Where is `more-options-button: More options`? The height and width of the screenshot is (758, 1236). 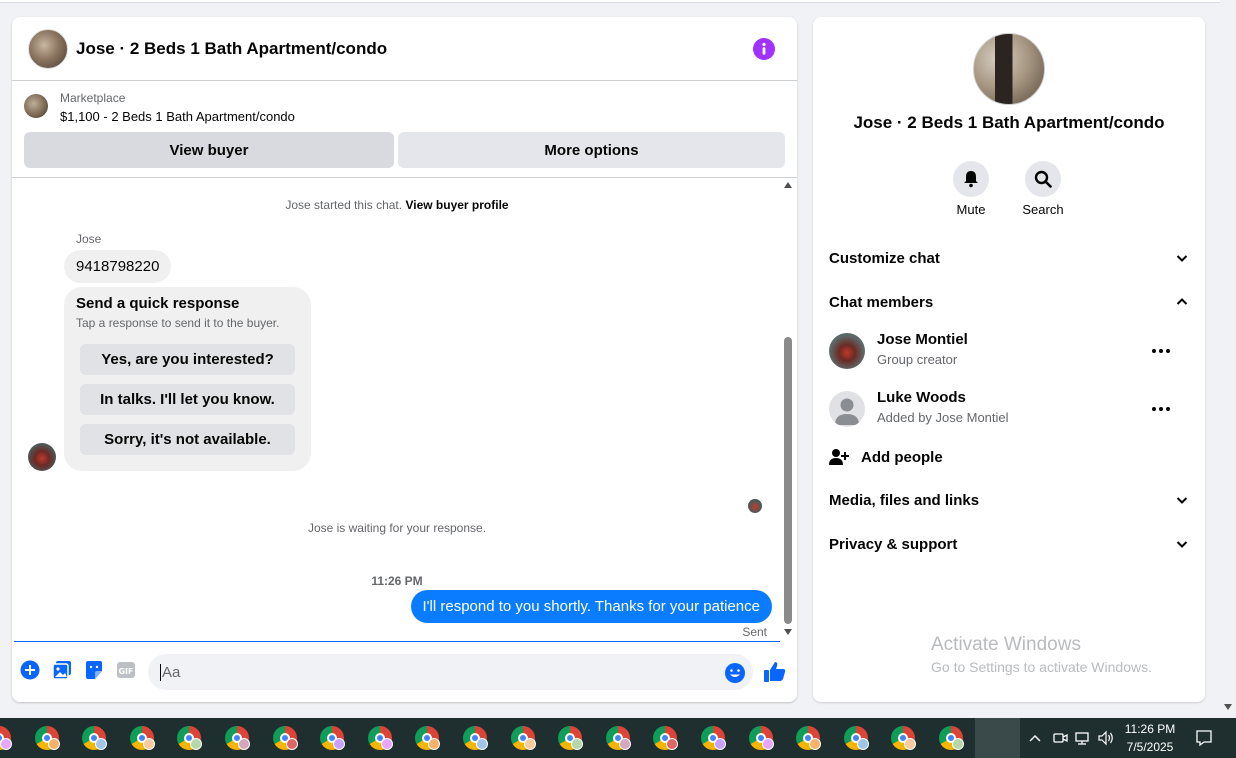 more-options-button: More options is located at coordinates (591, 150).